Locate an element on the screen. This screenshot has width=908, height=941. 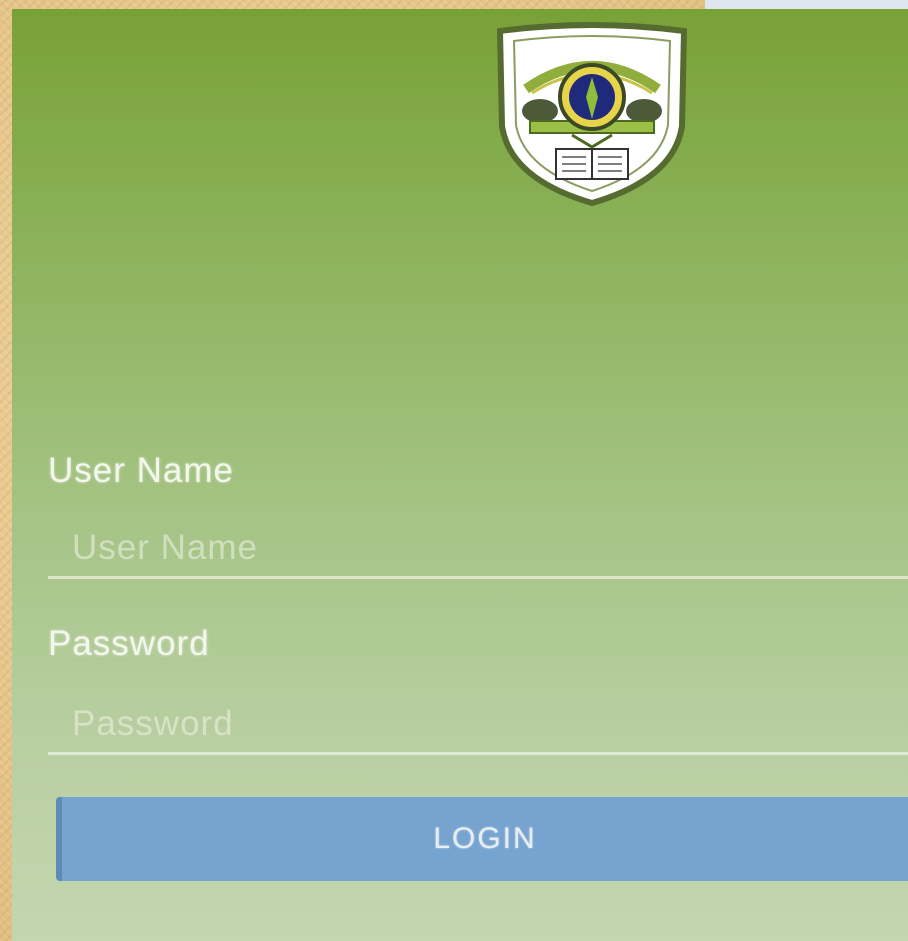
password-label: Password is located at coordinates (129, 643).